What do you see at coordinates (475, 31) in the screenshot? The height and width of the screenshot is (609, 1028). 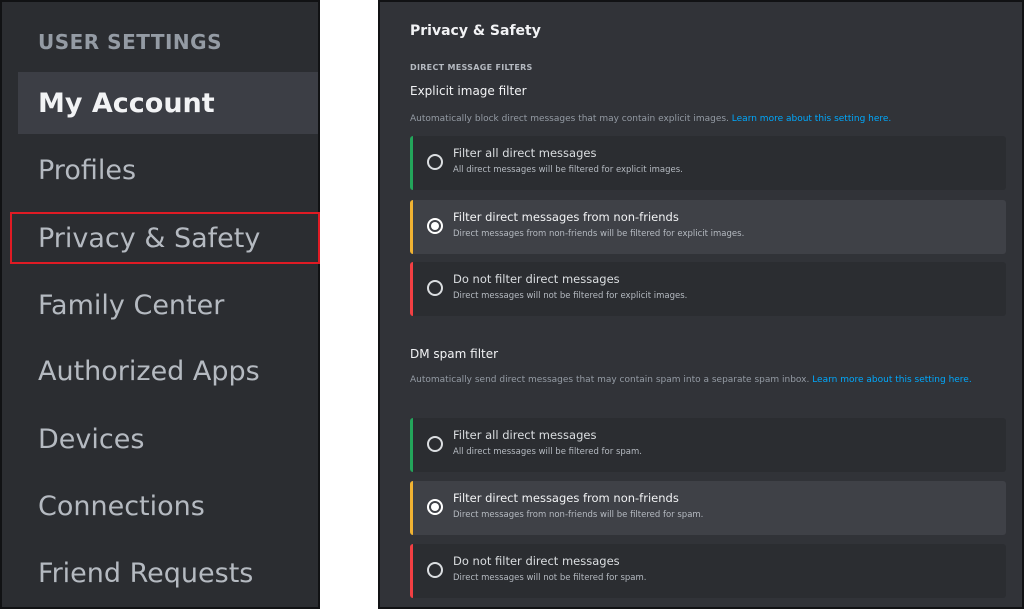 I see `page-title: Privacy & Safety` at bounding box center [475, 31].